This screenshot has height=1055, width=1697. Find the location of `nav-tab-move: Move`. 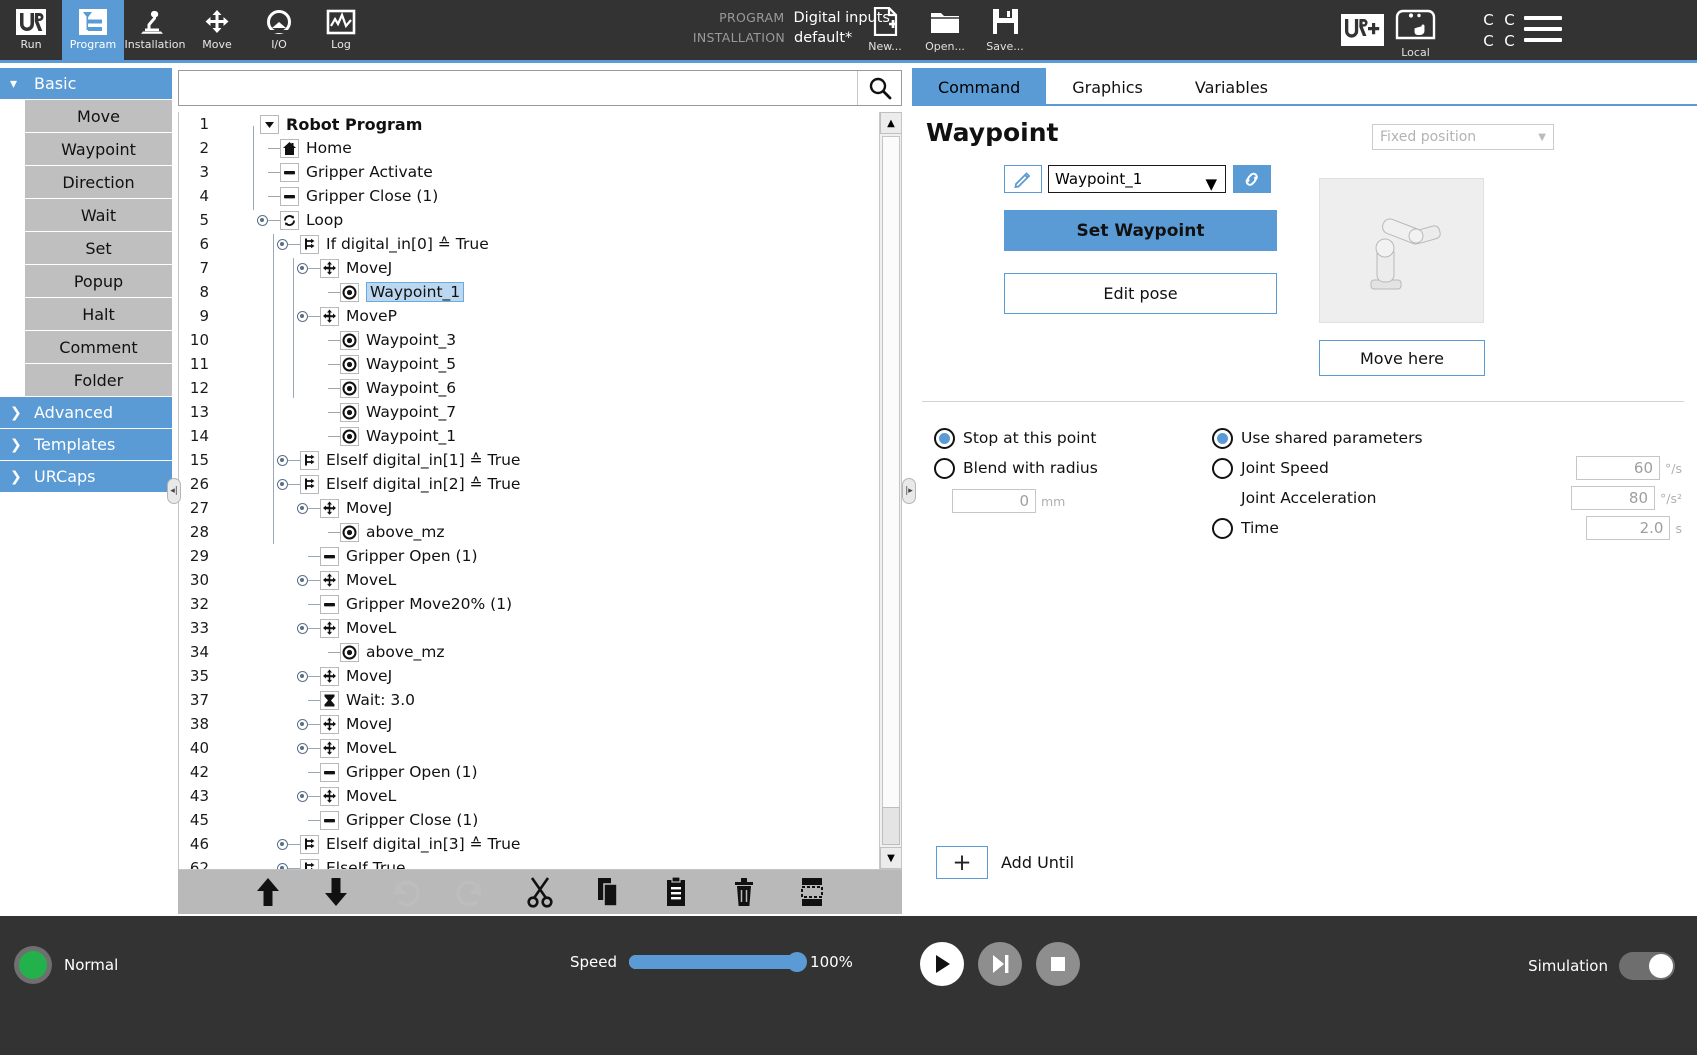

nav-tab-move: Move is located at coordinates (217, 30).